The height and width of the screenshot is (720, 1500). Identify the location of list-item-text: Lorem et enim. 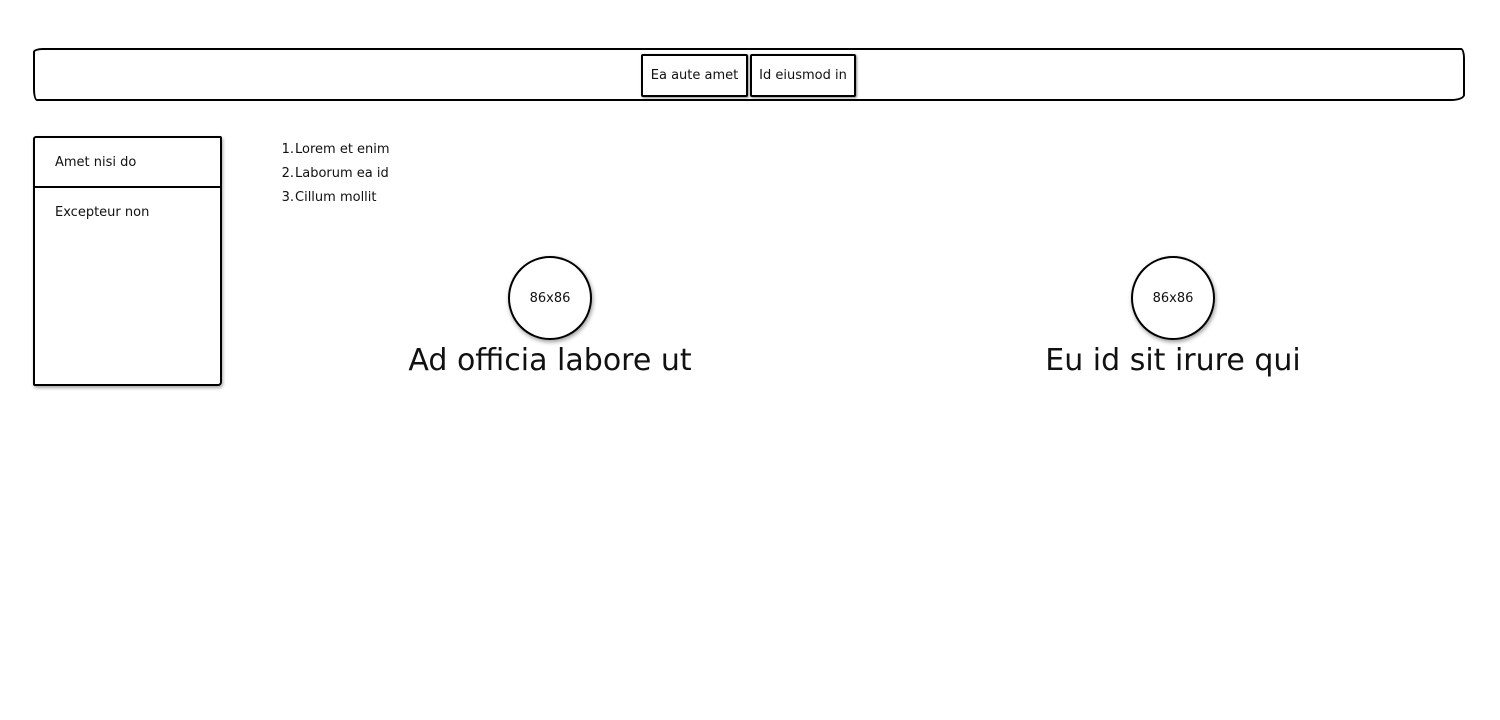
(342, 149).